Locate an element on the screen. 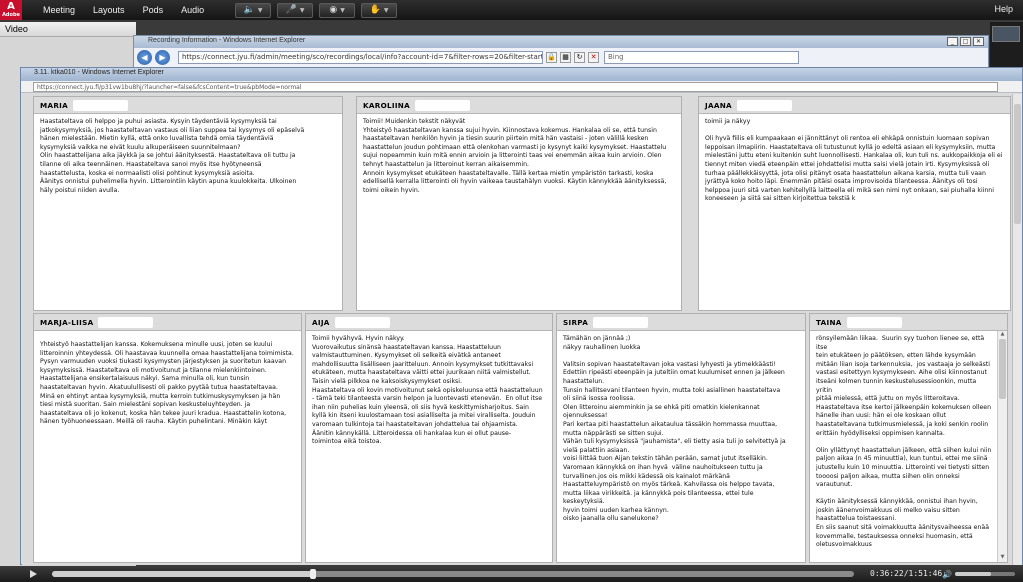 The width and height of the screenshot is (1023, 582). adobe-logo: A Adobe is located at coordinates (11, 10).